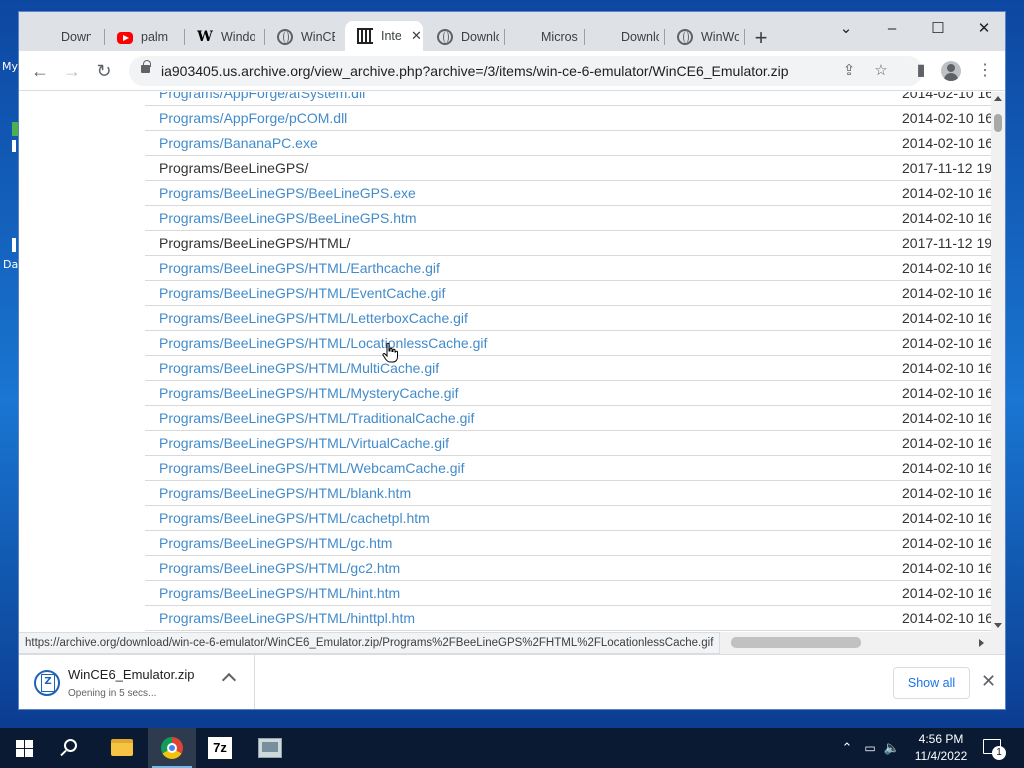  What do you see at coordinates (294, 518) in the screenshot?
I see `file-link: Programs/BeeLineGPS/HTML/cachetpl.htm` at bounding box center [294, 518].